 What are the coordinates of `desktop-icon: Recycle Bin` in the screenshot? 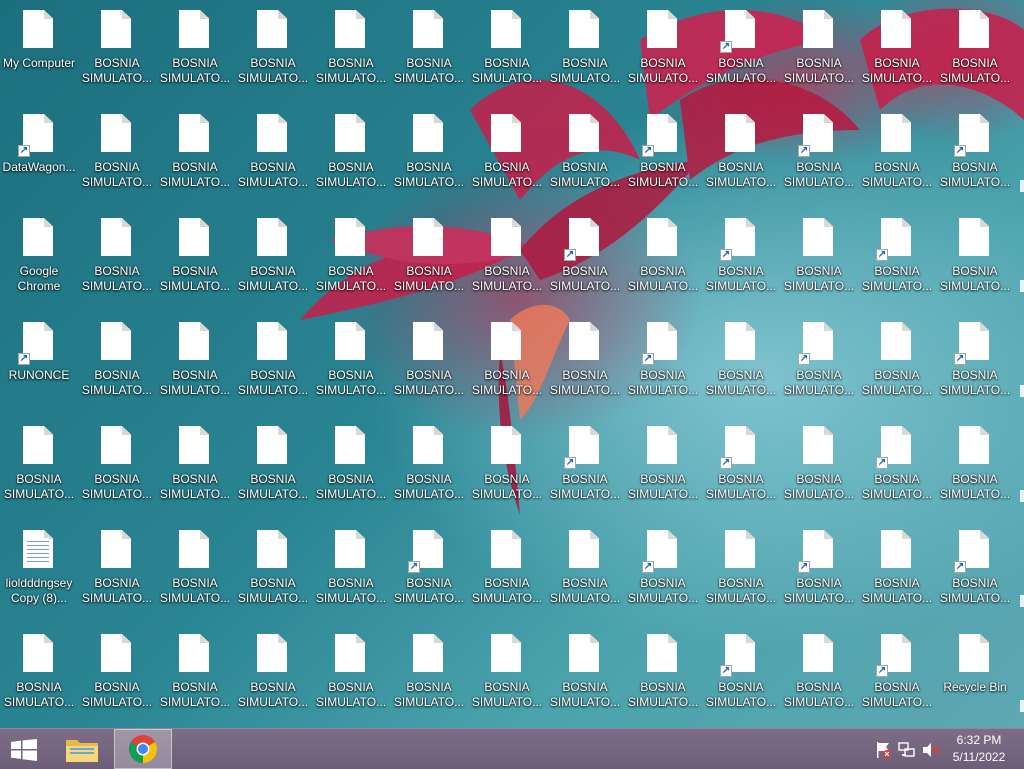 It's located at (975, 674).